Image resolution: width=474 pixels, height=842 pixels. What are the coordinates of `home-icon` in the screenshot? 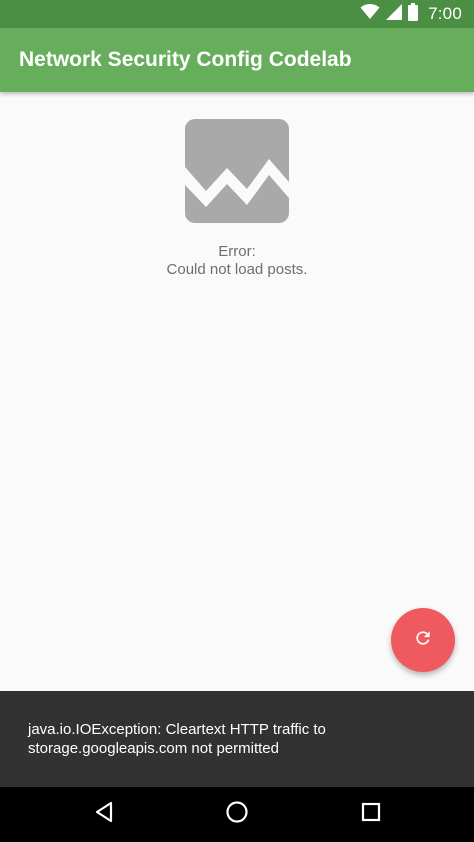 It's located at (237, 814).